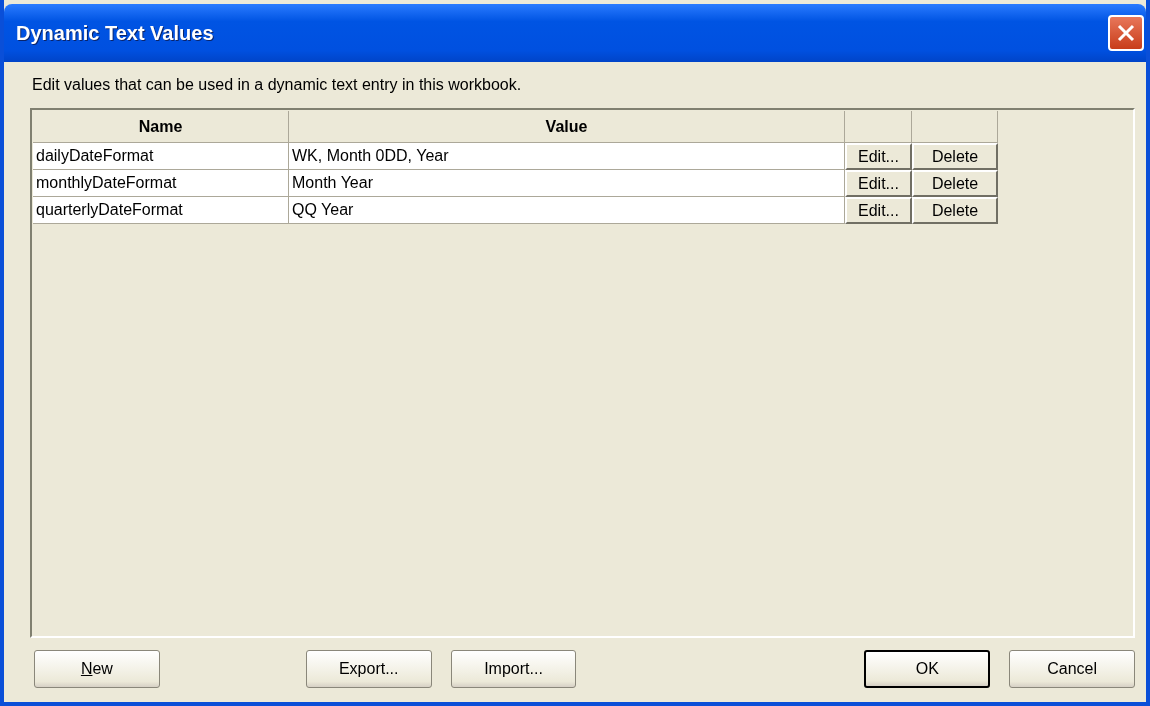  What do you see at coordinates (567, 183) in the screenshot?
I see `table-cell: Month Year` at bounding box center [567, 183].